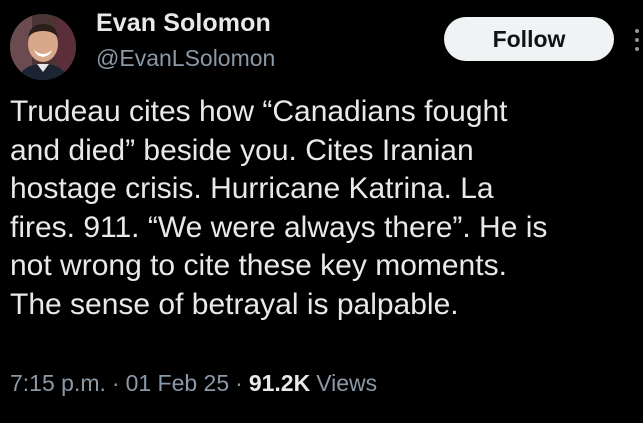 The height and width of the screenshot is (423, 643). What do you see at coordinates (178, 383) in the screenshot?
I see `tweet-date: 01 Feb 25` at bounding box center [178, 383].